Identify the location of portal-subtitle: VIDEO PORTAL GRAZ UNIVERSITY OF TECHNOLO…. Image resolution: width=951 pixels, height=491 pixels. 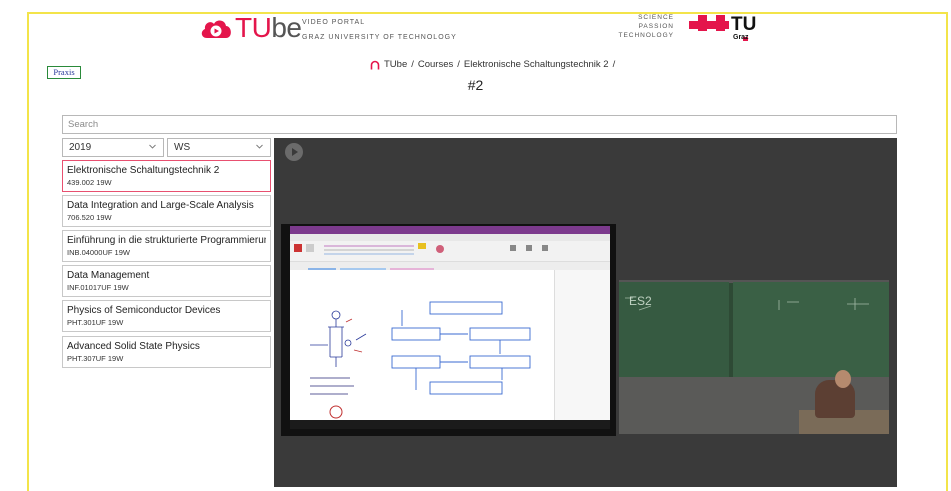
(379, 30).